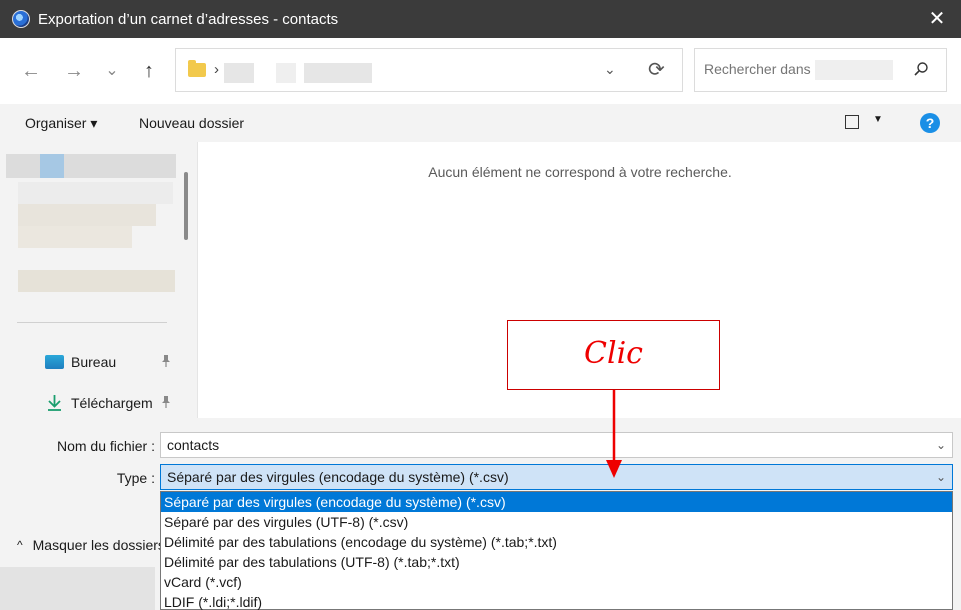 The height and width of the screenshot is (610, 961). I want to click on sidebar-item-label: Téléchargem, so click(112, 403).